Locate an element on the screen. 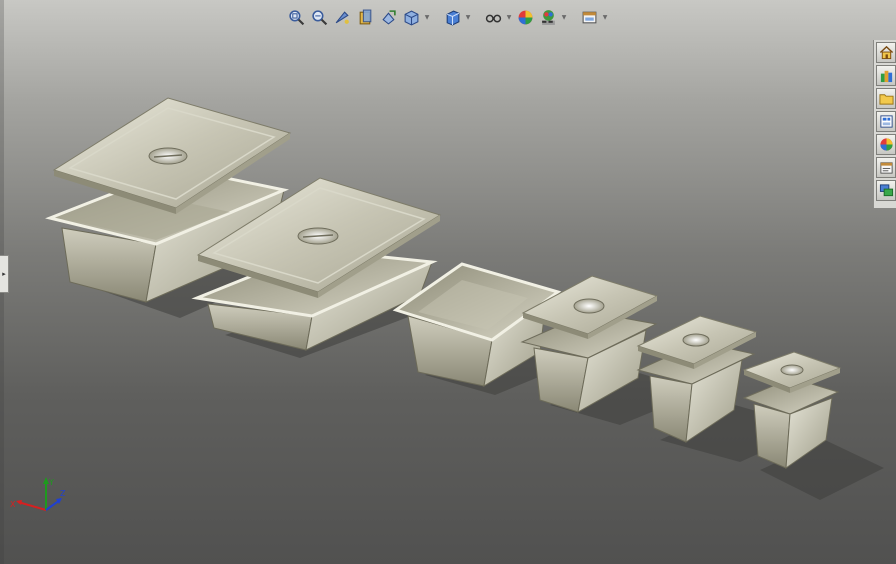  apply-scene-dropdown: ▼ is located at coordinates (564, 17).